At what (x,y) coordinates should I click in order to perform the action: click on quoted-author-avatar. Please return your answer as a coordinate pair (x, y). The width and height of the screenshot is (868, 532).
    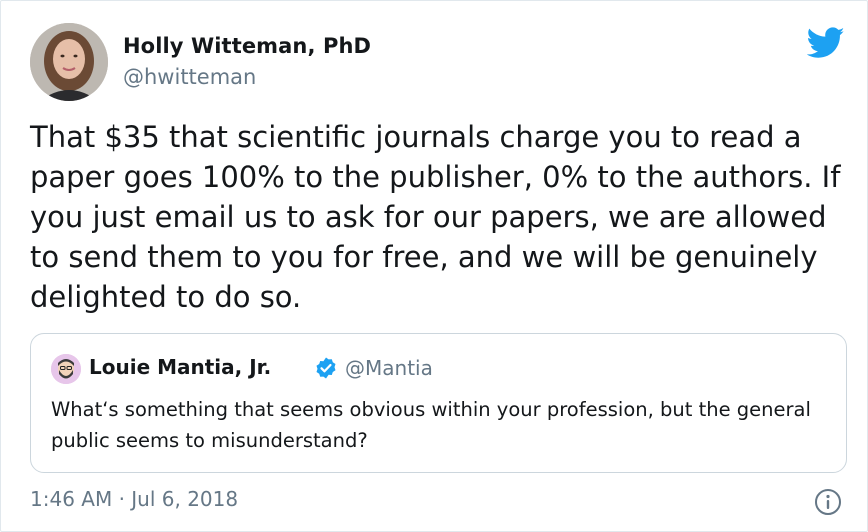
    Looking at the image, I should click on (66, 369).